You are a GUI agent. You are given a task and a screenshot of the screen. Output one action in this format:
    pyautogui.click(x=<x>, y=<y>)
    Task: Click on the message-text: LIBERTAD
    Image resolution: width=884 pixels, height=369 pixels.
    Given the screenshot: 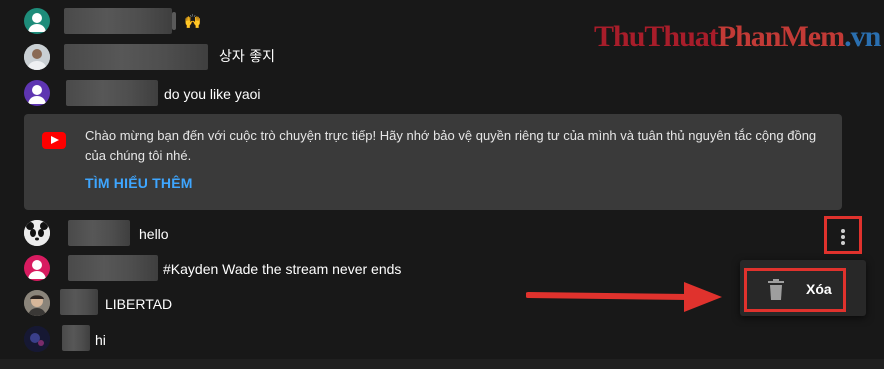 What is the action you would take?
    pyautogui.click(x=139, y=304)
    